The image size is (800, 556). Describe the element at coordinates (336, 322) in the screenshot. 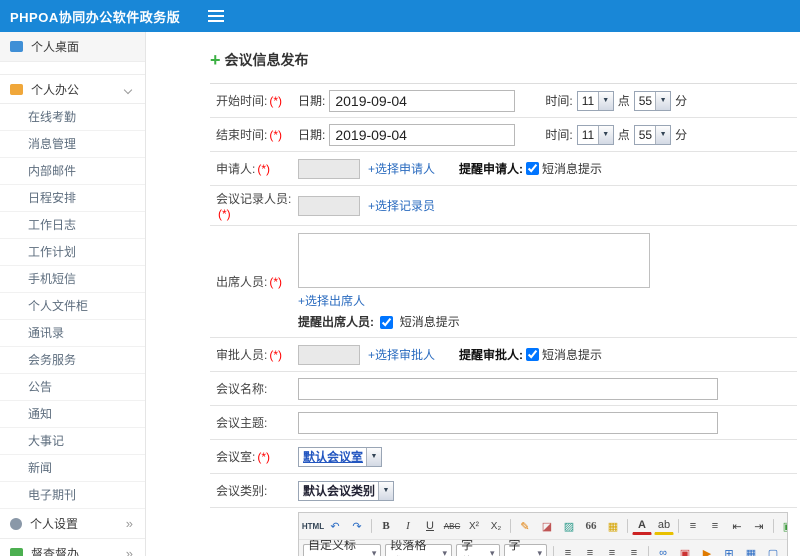

I see `remind-attendees-label: 提醒出席人员:` at that location.